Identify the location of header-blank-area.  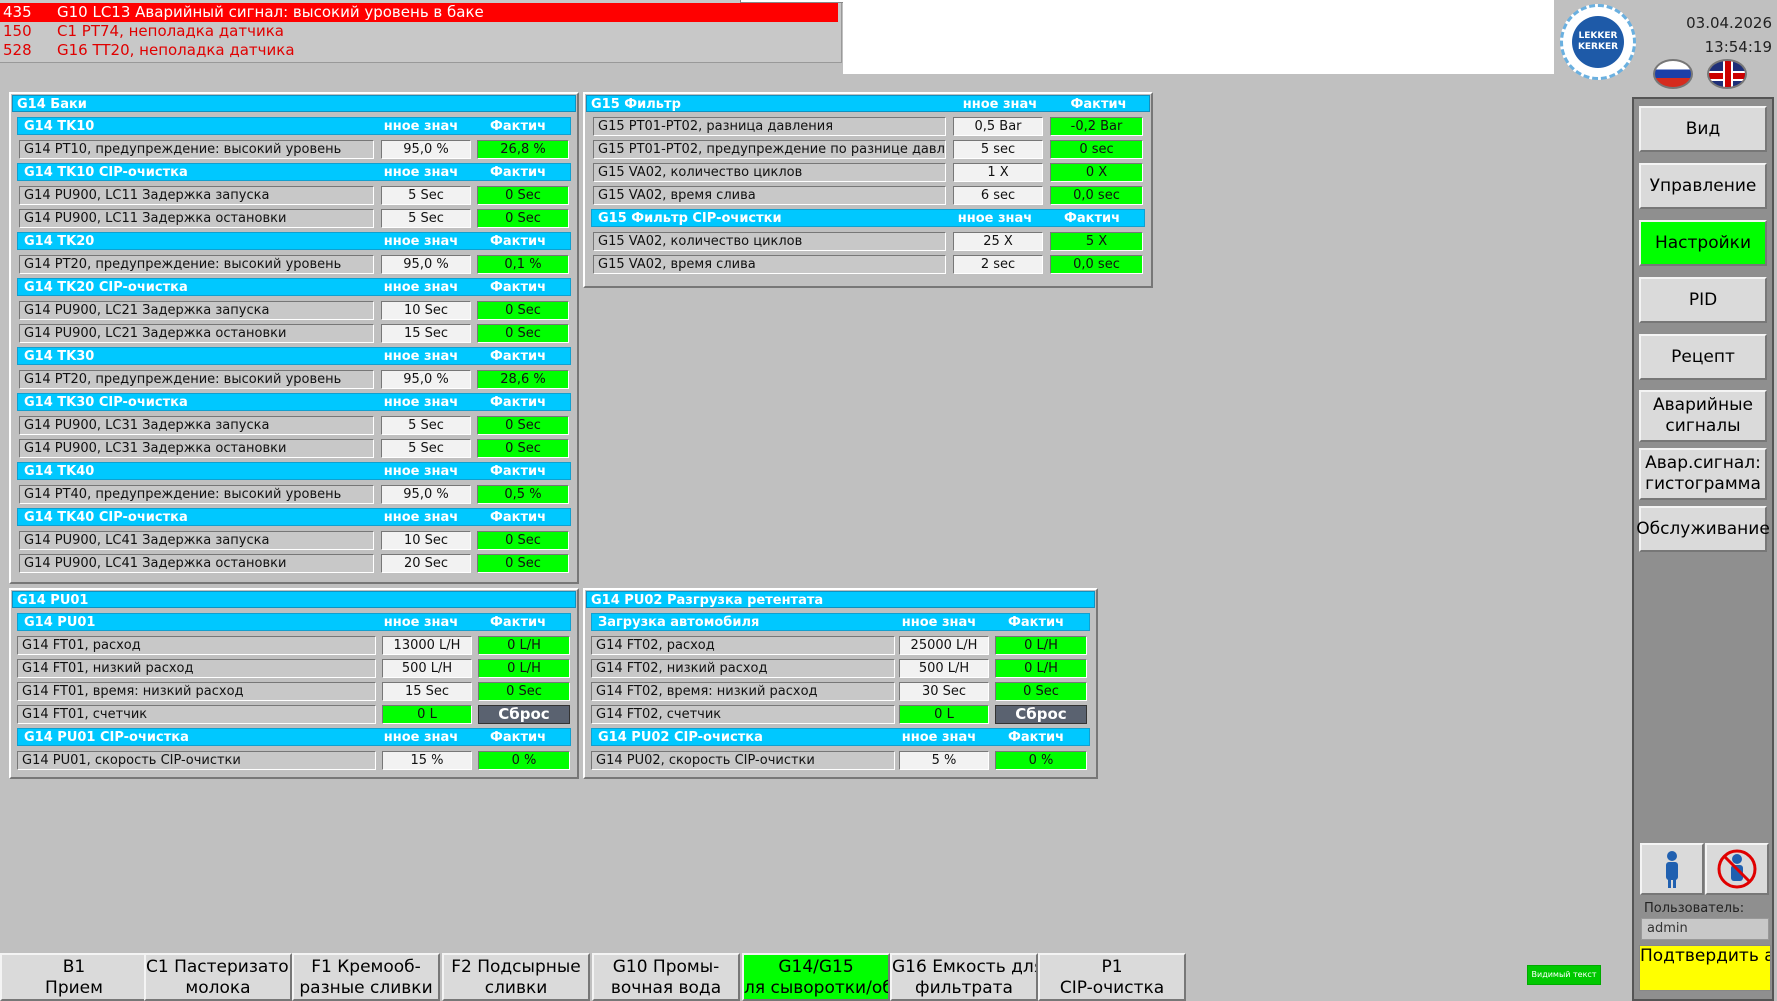
(1198, 37).